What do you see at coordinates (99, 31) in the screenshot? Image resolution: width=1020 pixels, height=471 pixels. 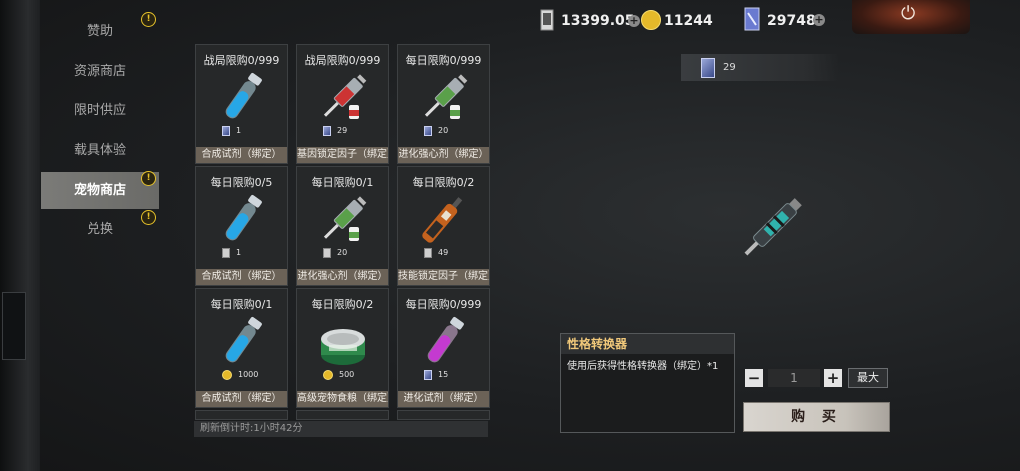 I see `sidebar-item-label: 赞助` at bounding box center [99, 31].